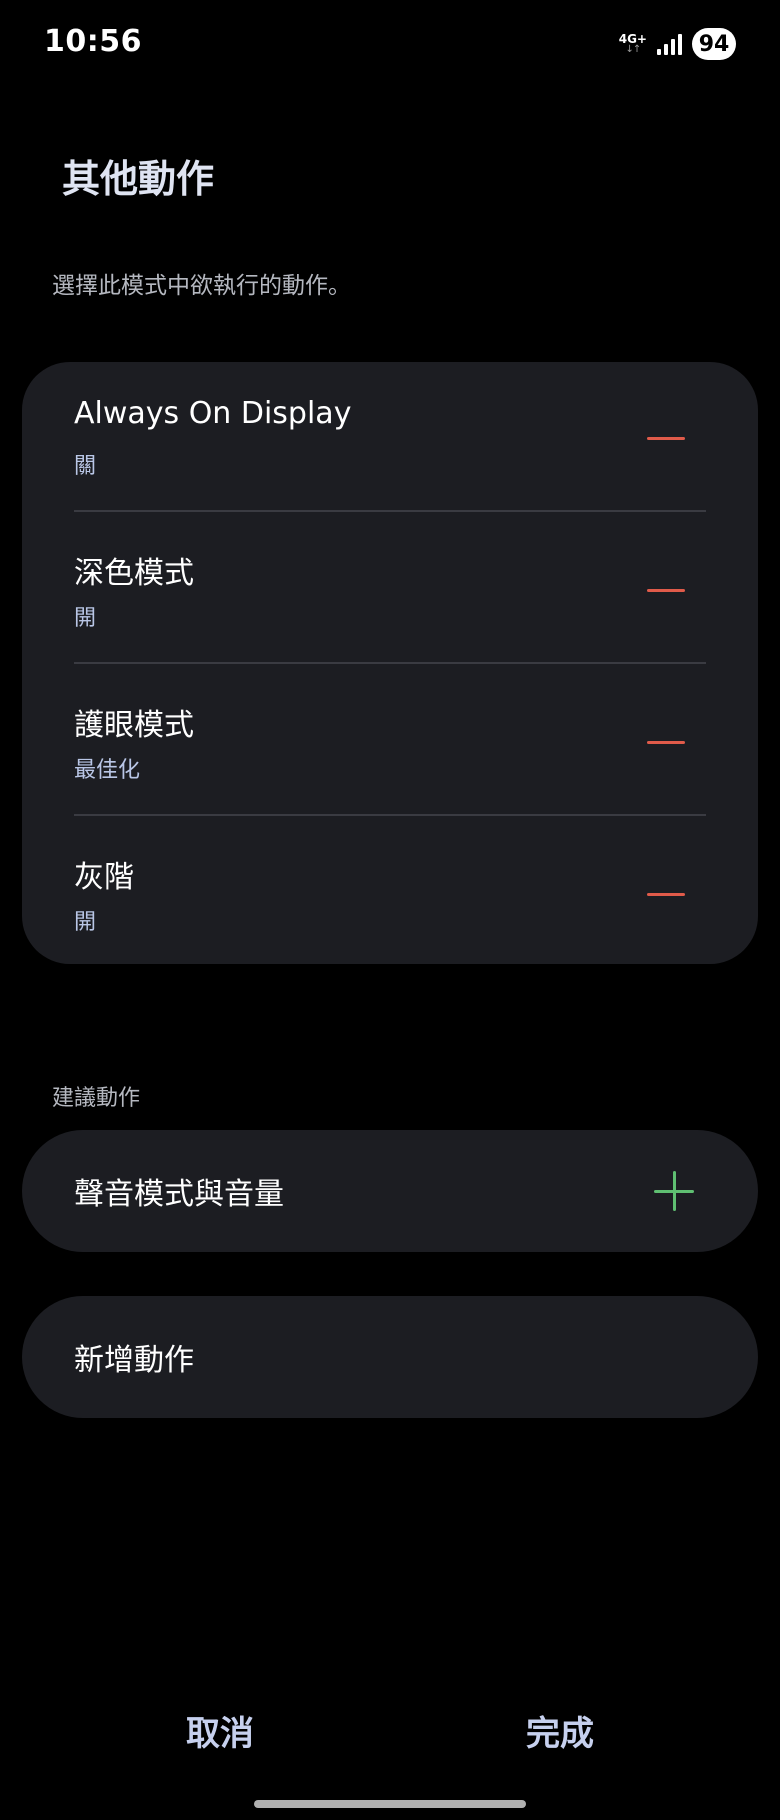  What do you see at coordinates (138, 179) in the screenshot?
I see `page-title: 其他動作` at bounding box center [138, 179].